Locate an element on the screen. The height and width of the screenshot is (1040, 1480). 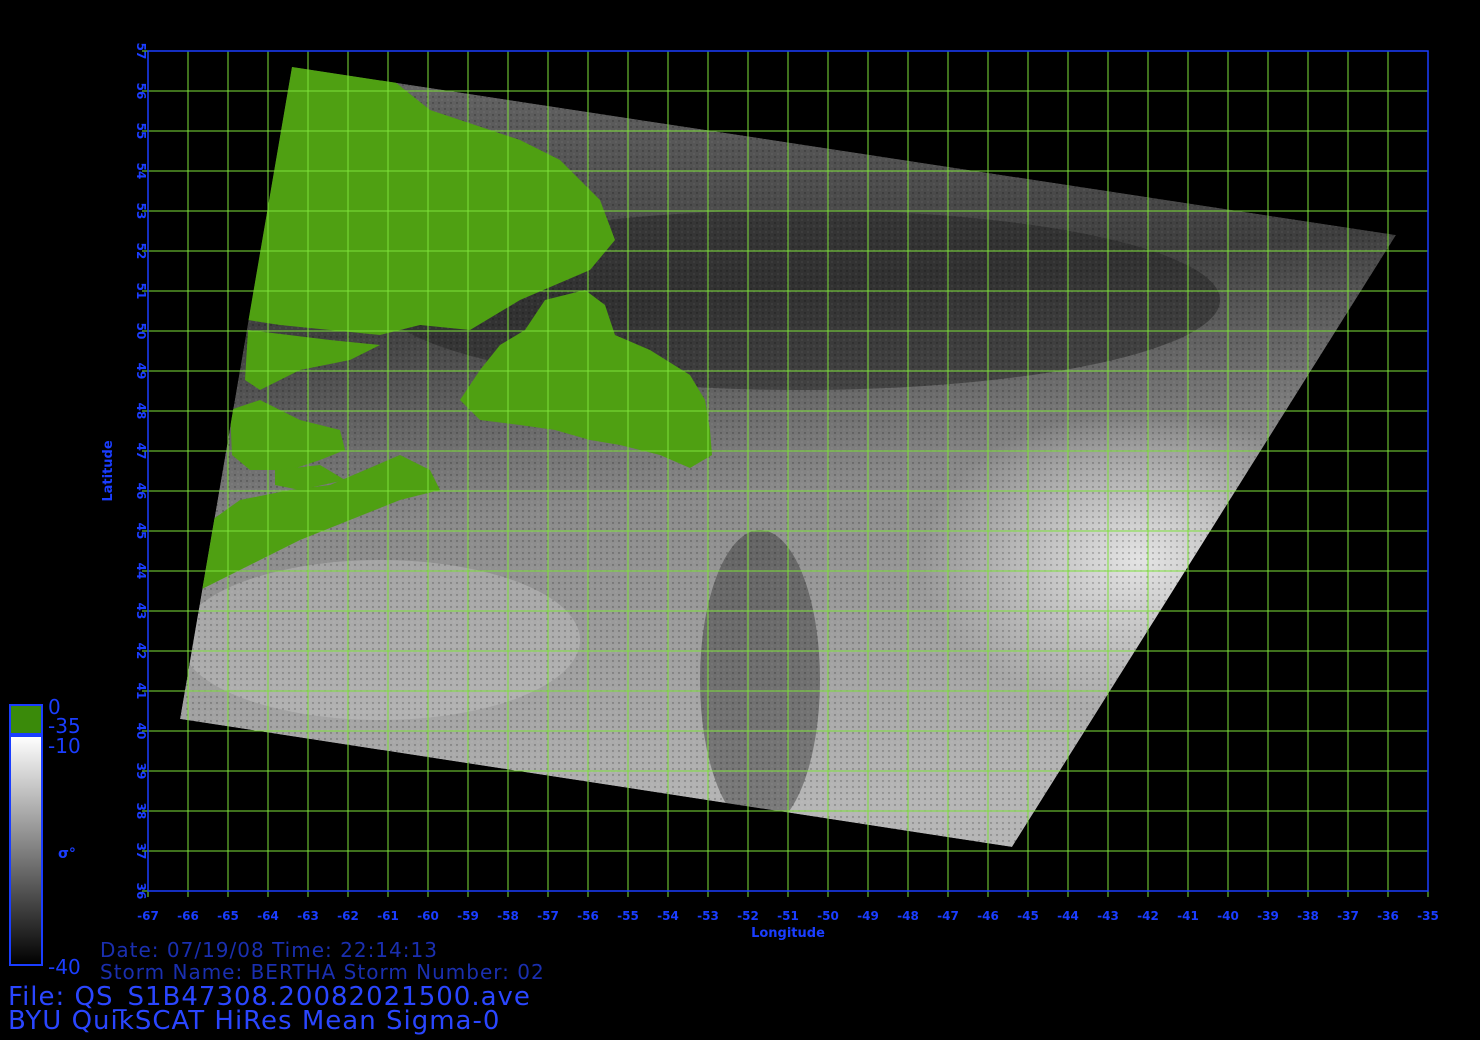
storm-line: Storm Name: BERTHA Storm Number: 02 is located at coordinates (322, 972).